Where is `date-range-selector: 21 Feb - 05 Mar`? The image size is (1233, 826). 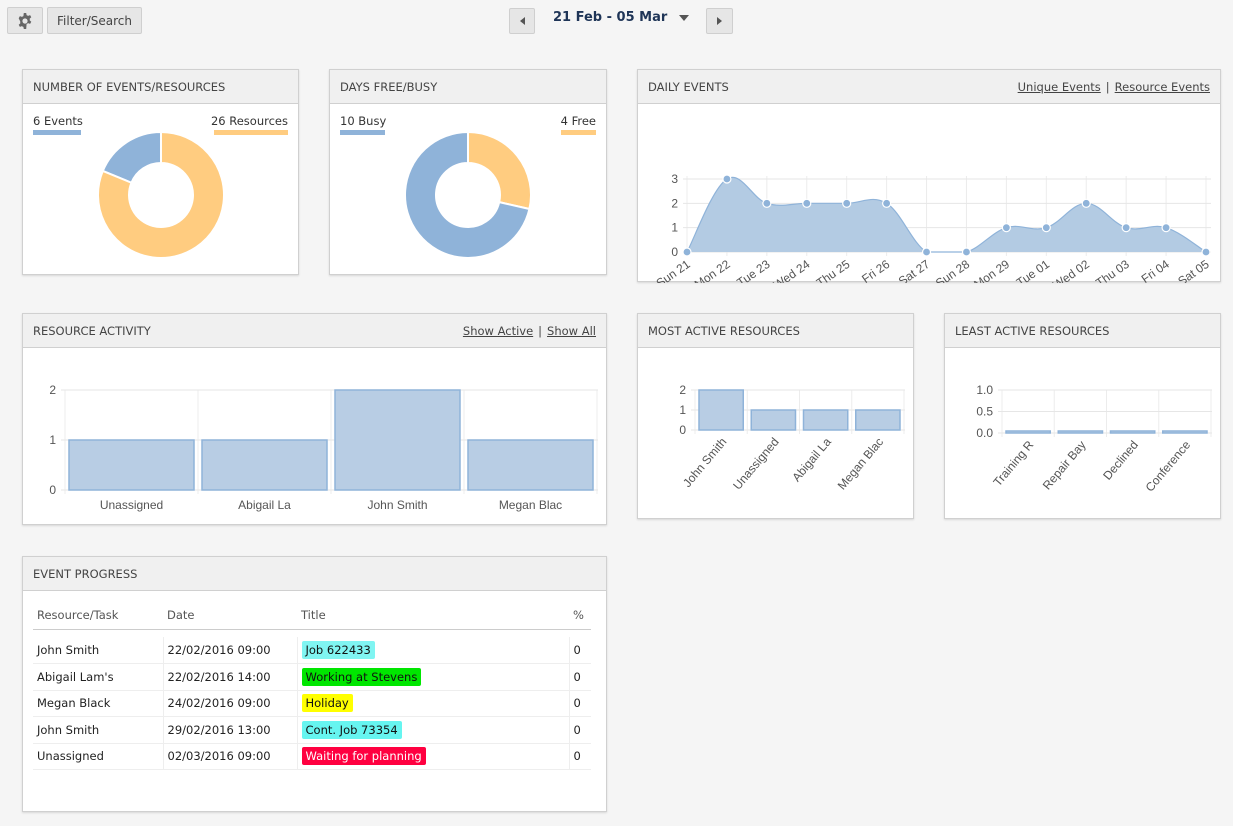 date-range-selector: 21 Feb - 05 Mar is located at coordinates (621, 17).